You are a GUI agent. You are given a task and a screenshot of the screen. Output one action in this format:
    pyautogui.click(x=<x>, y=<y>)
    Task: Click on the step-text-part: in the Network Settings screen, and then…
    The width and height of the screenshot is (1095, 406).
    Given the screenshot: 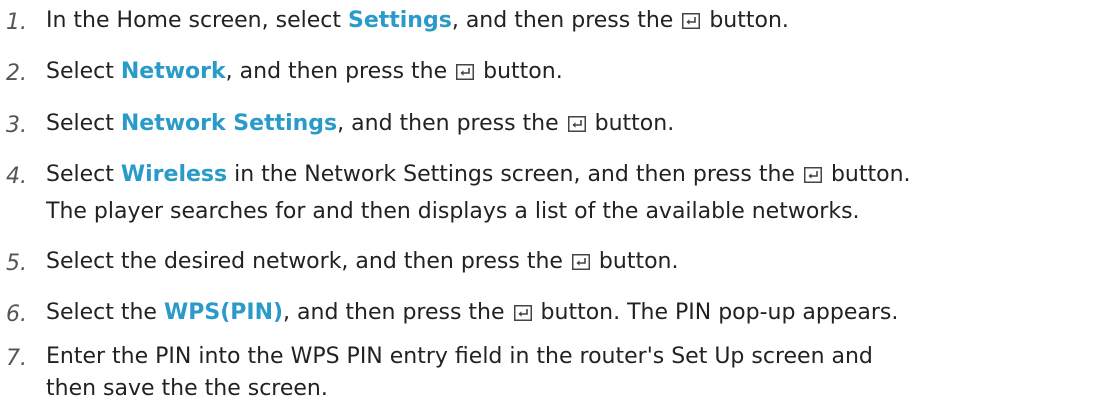 What is the action you would take?
    pyautogui.click(x=514, y=174)
    